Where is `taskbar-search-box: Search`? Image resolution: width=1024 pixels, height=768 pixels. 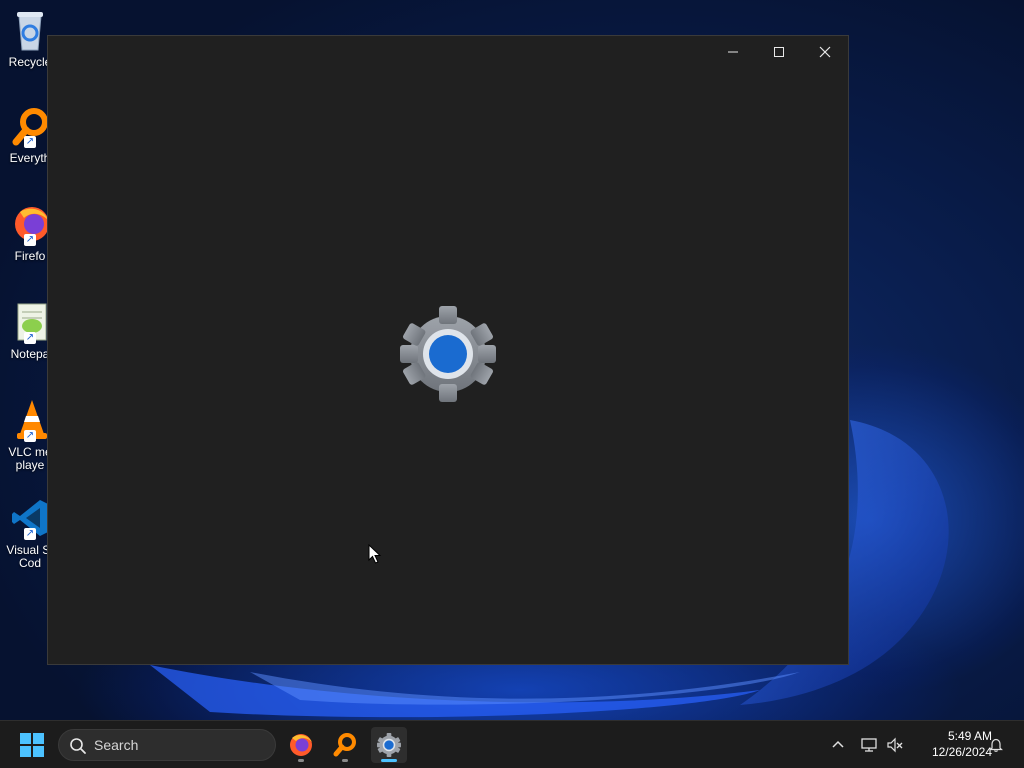
taskbar-search-box: Search is located at coordinates (167, 745).